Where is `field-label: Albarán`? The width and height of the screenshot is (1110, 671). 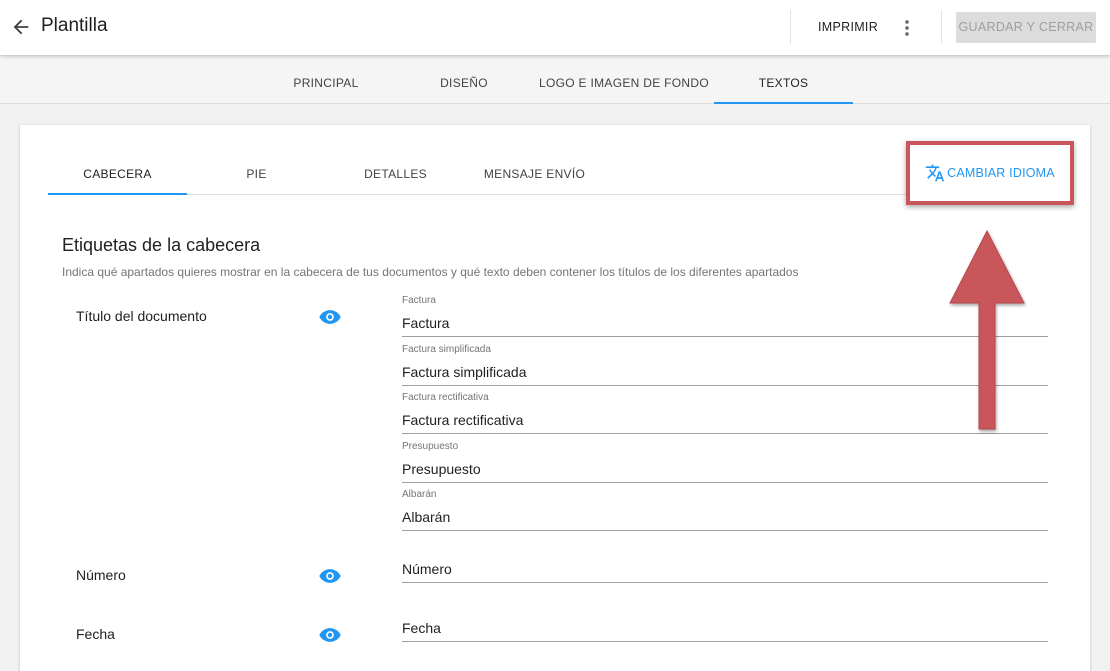
field-label: Albarán is located at coordinates (419, 494).